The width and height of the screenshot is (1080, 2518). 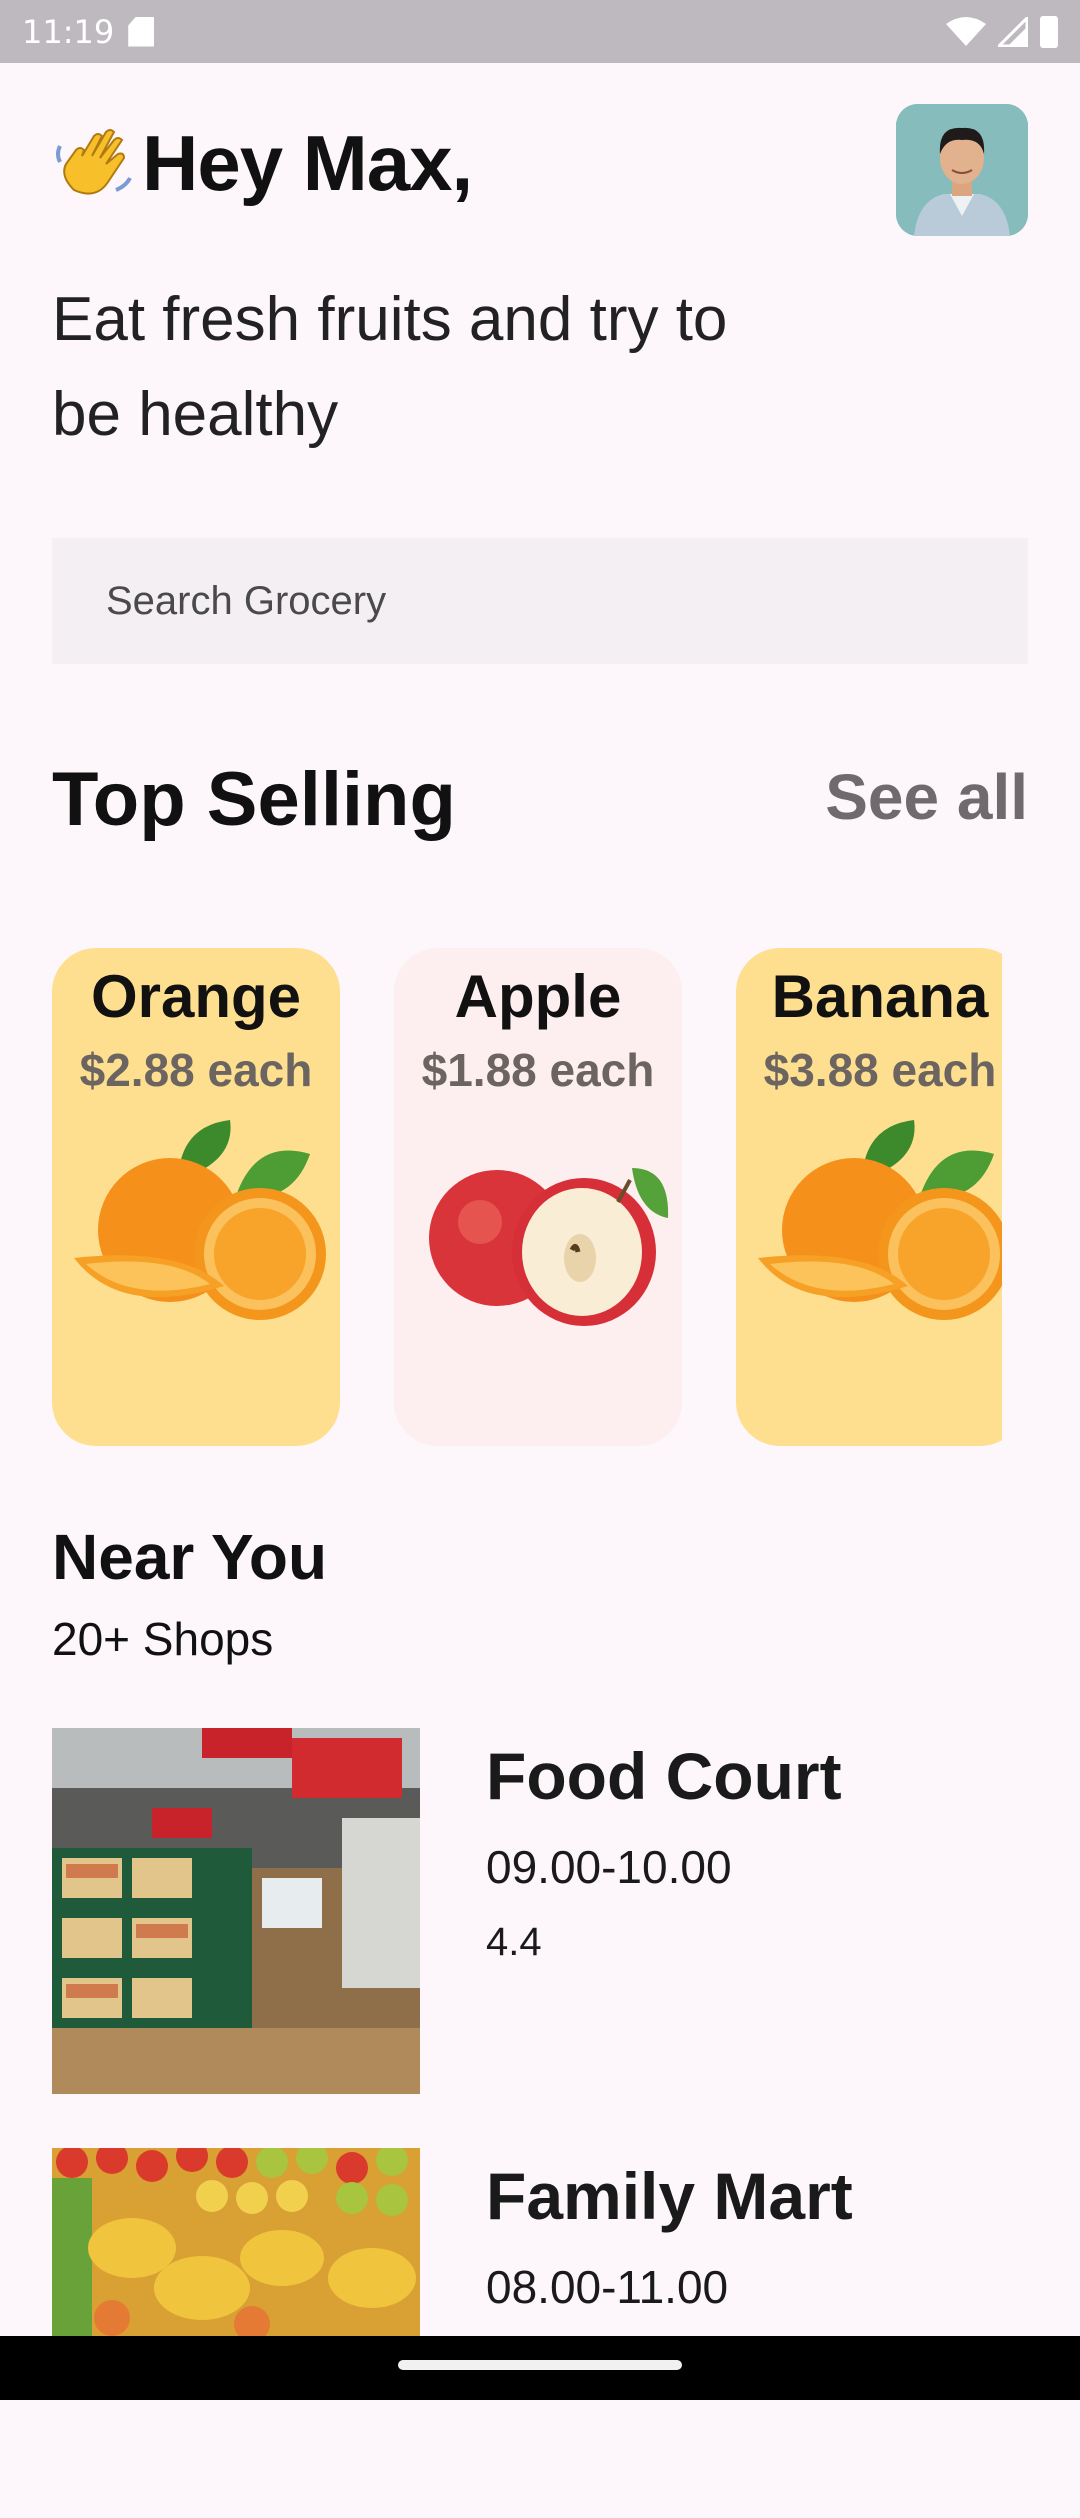 What do you see at coordinates (607, 2287) in the screenshot?
I see `shop-hours: 08.00-11.00` at bounding box center [607, 2287].